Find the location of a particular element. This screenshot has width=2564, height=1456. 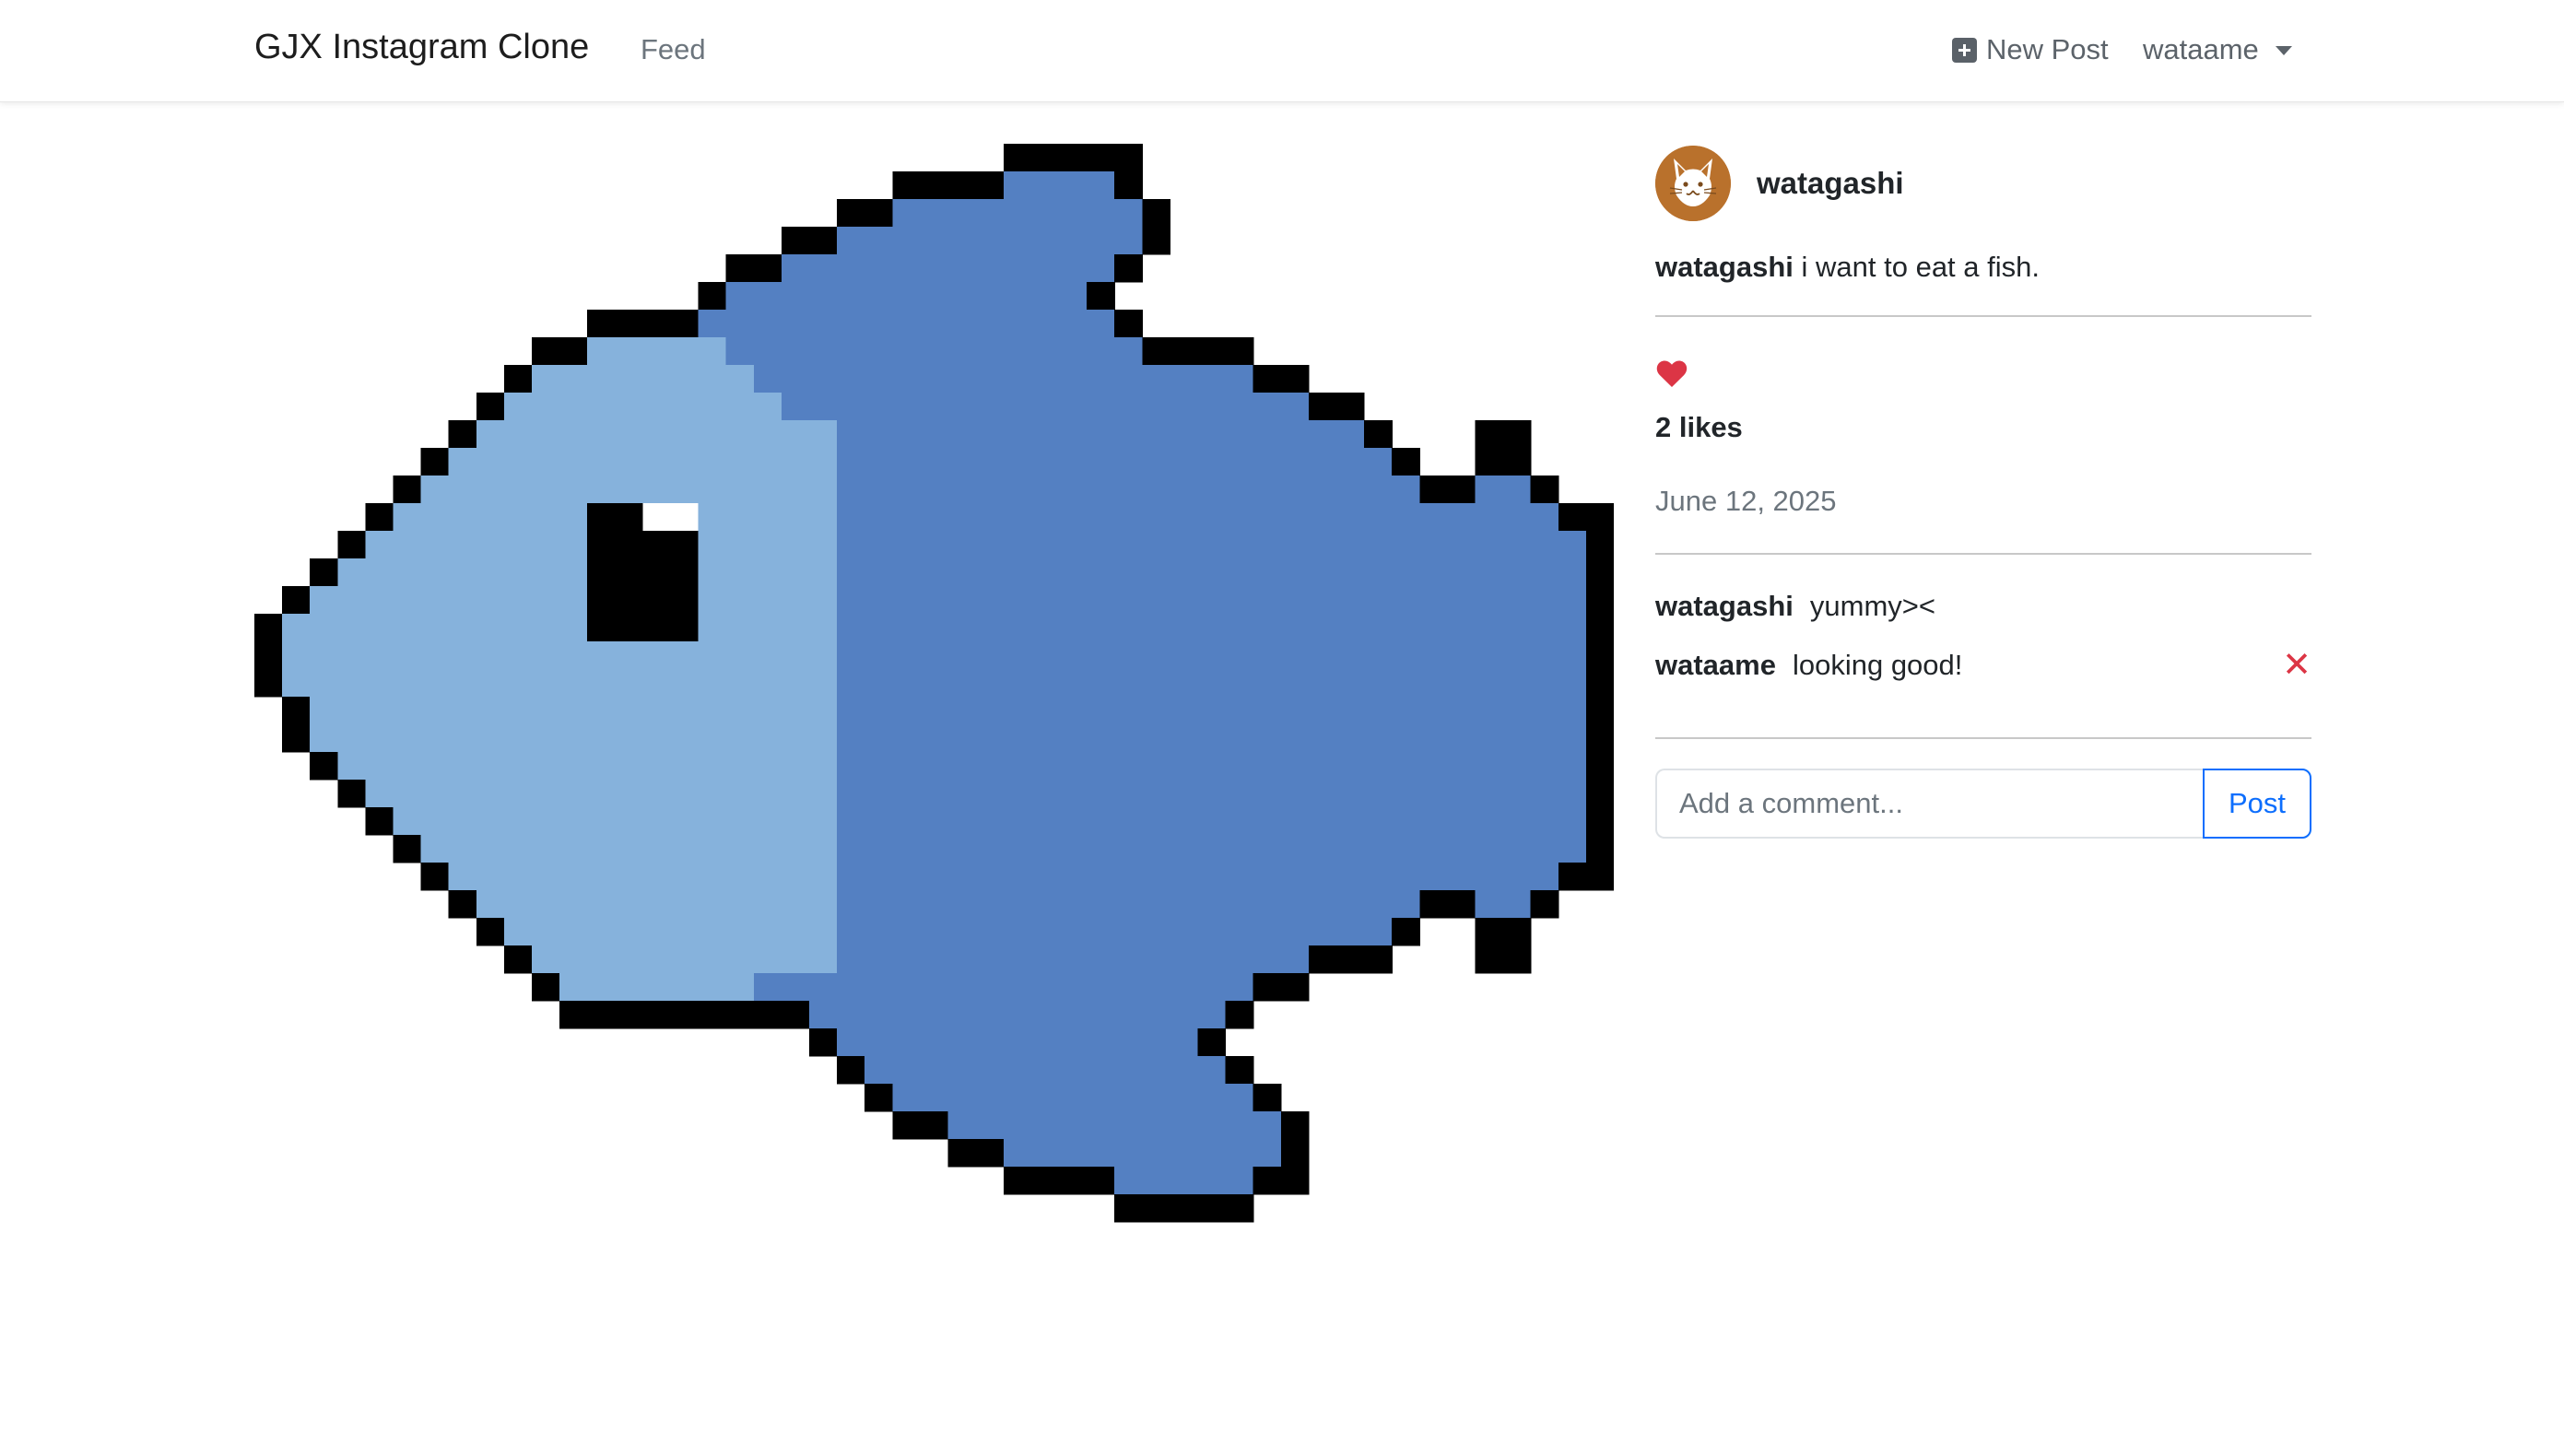

caption-username: watagashi is located at coordinates (1725, 267).